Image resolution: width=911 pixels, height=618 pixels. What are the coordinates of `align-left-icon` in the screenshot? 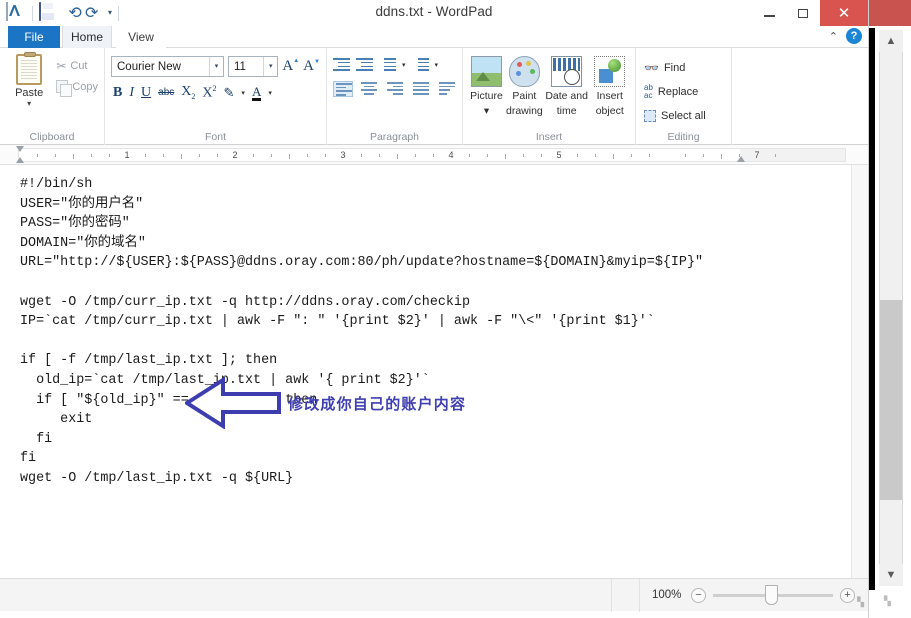 It's located at (343, 89).